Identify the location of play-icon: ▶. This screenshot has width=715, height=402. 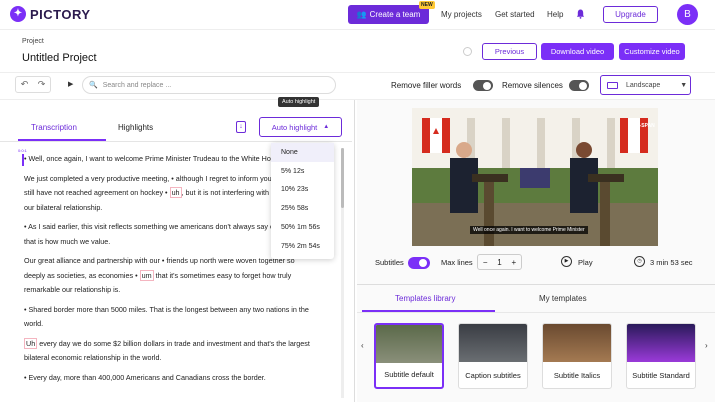
(566, 261).